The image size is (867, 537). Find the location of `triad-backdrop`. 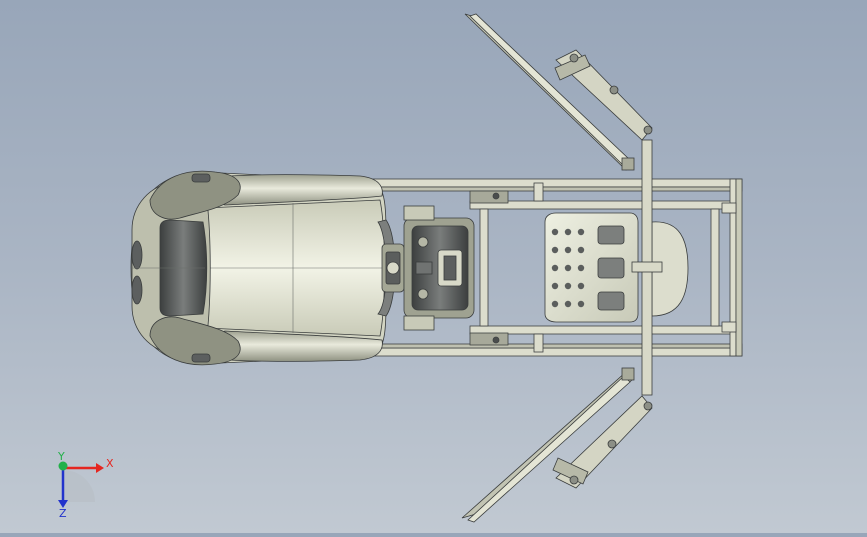

triad-backdrop is located at coordinates (79, 486).